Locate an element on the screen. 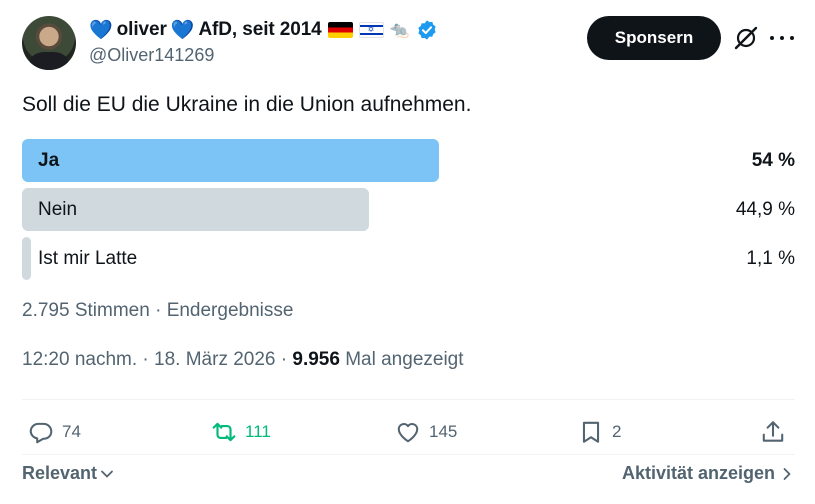 The height and width of the screenshot is (504, 815). poll-option-percent: 54 % is located at coordinates (773, 160).